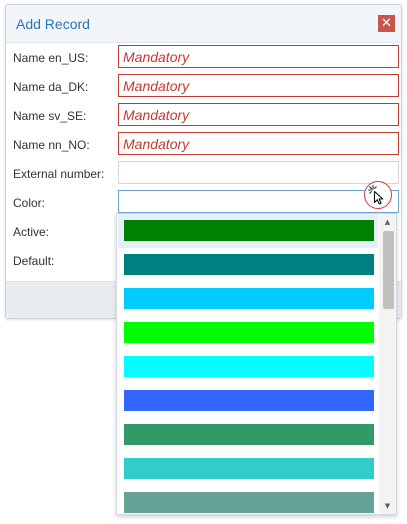 Image resolution: width=407 pixels, height=524 pixels. Describe the element at coordinates (258, 114) in the screenshot. I see `name-sv-se-input: Mandatory` at that location.